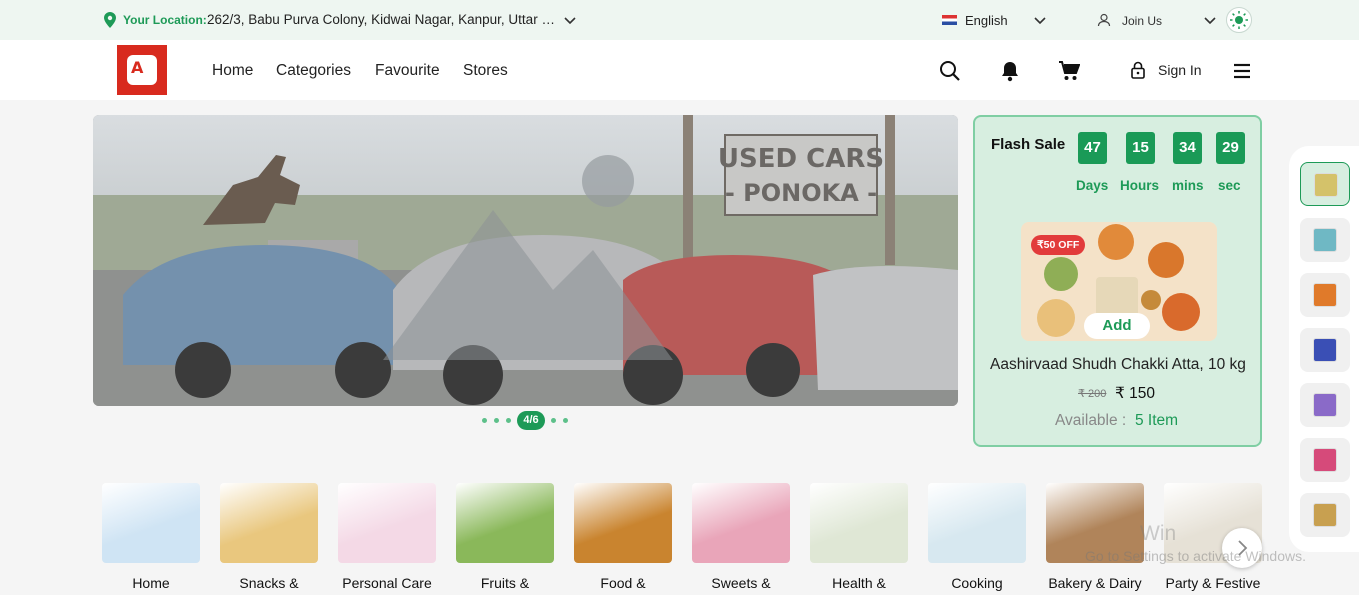  What do you see at coordinates (165, 20) in the screenshot?
I see `location-label: Your Location:` at bounding box center [165, 20].